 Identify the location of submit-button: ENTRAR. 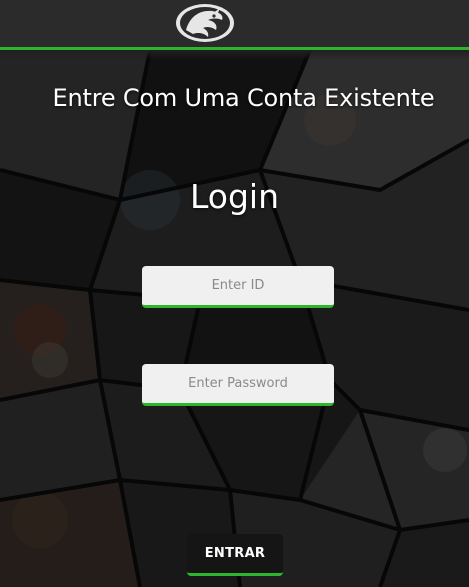
(235, 555).